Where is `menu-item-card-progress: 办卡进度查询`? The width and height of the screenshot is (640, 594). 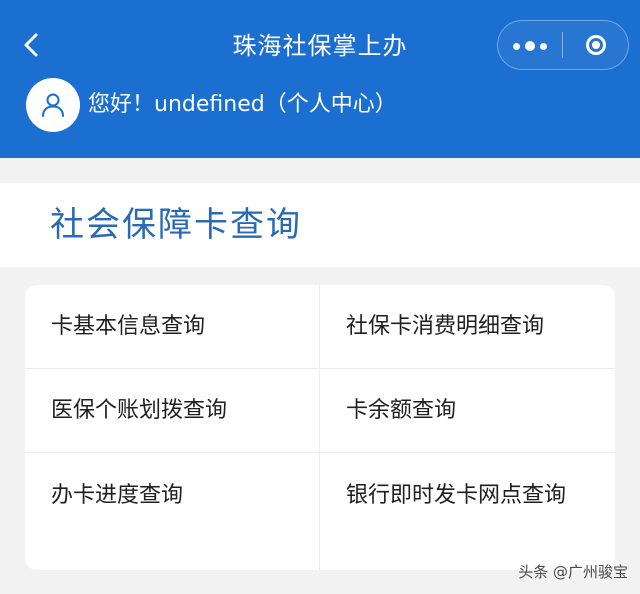
menu-item-card-progress: 办卡进度查询 is located at coordinates (172, 511).